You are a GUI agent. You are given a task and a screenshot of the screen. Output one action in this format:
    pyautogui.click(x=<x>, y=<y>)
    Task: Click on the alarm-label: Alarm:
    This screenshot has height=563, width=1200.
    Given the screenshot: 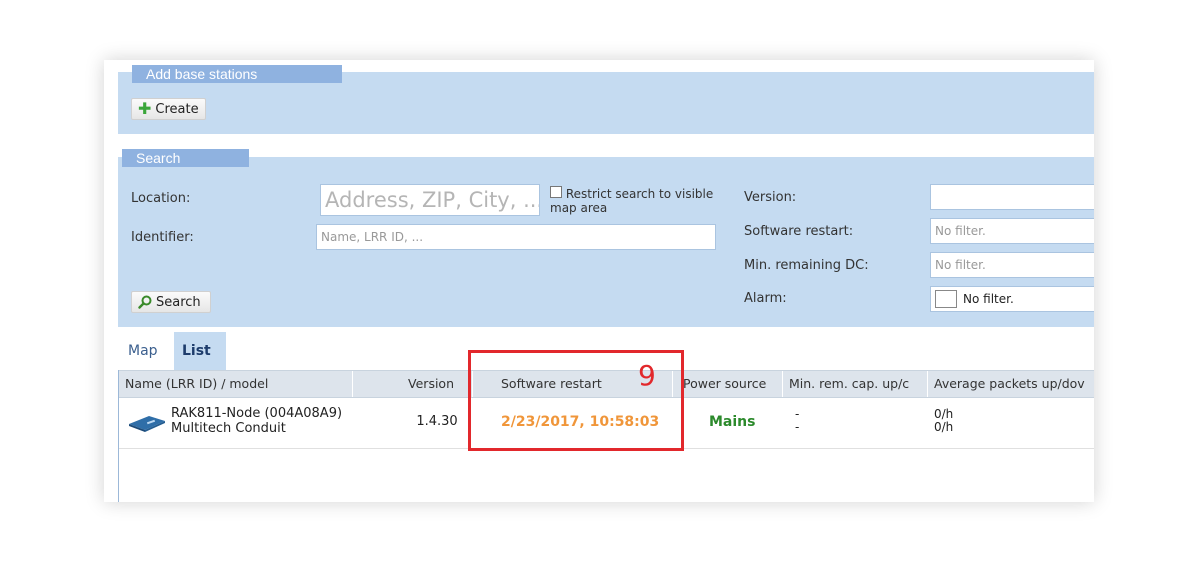 What is the action you would take?
    pyautogui.click(x=765, y=298)
    